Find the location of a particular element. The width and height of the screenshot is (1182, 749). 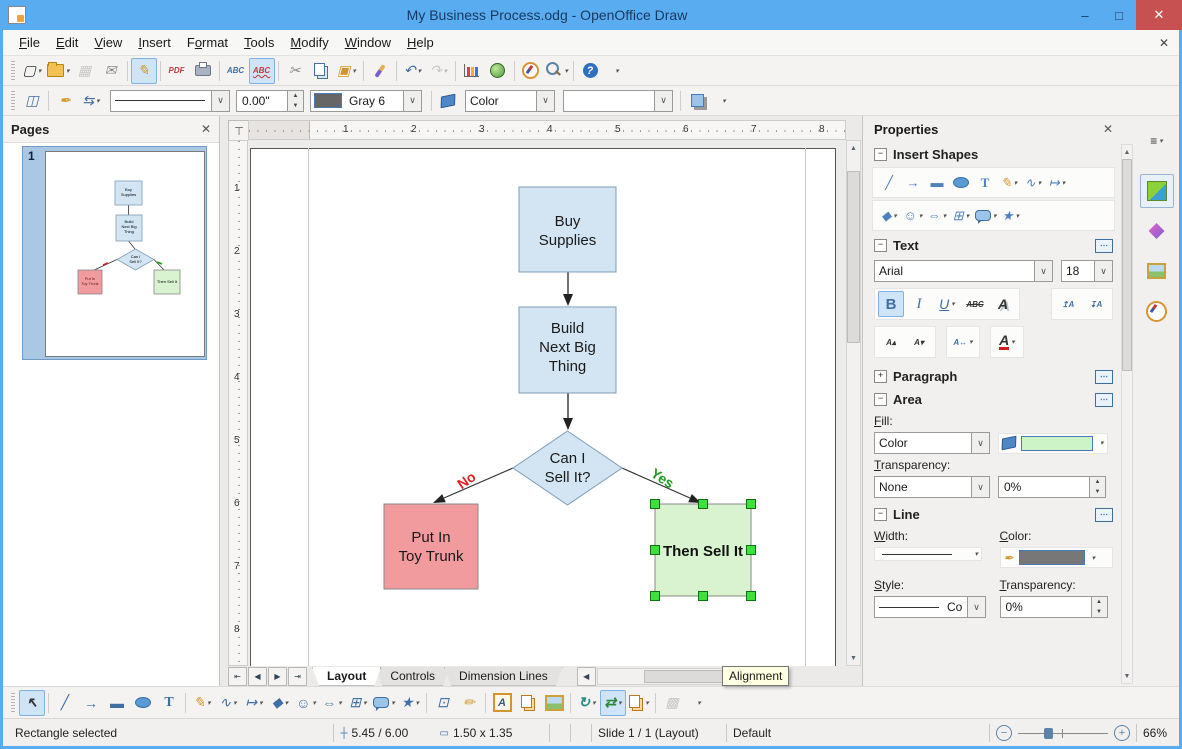

zoom-button is located at coordinates (557, 71).